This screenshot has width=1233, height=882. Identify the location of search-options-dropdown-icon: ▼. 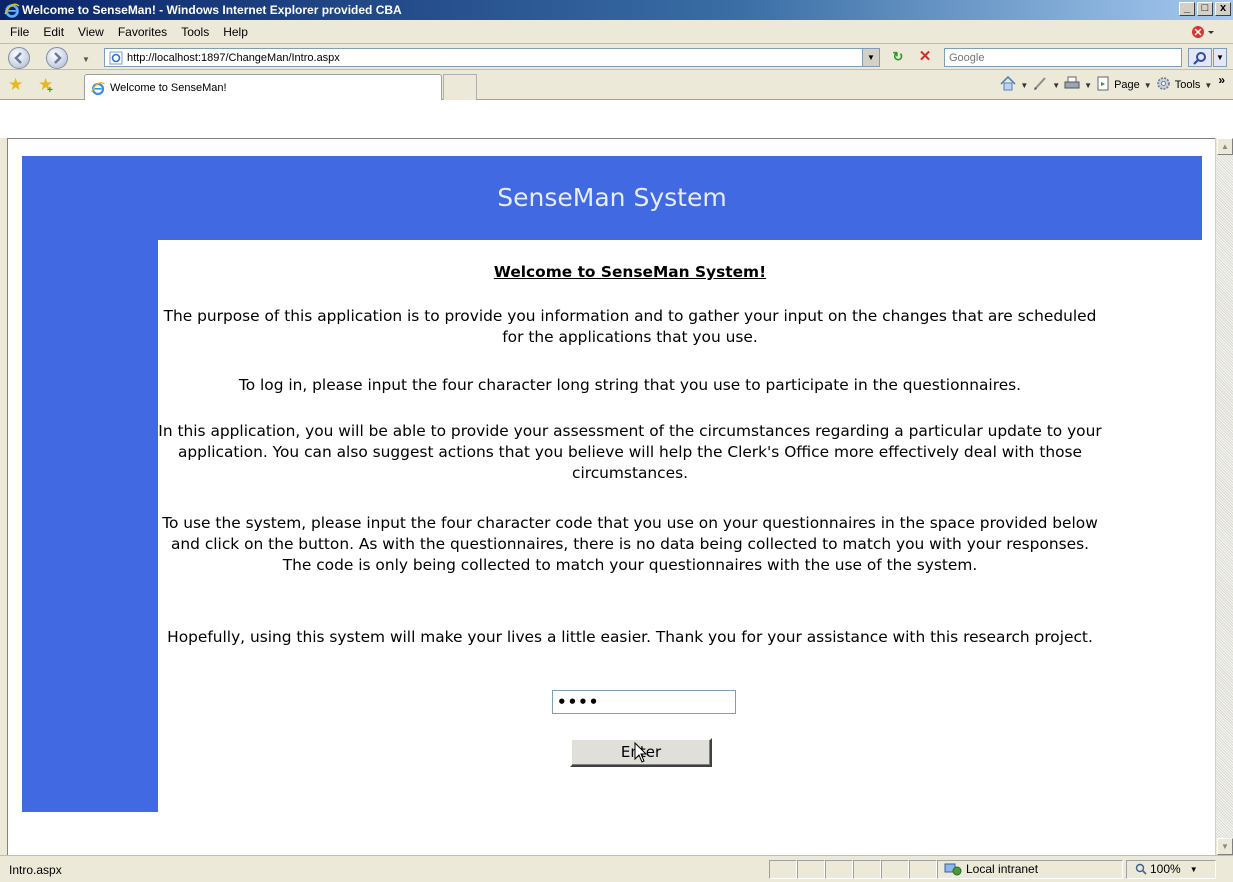
(1220, 57).